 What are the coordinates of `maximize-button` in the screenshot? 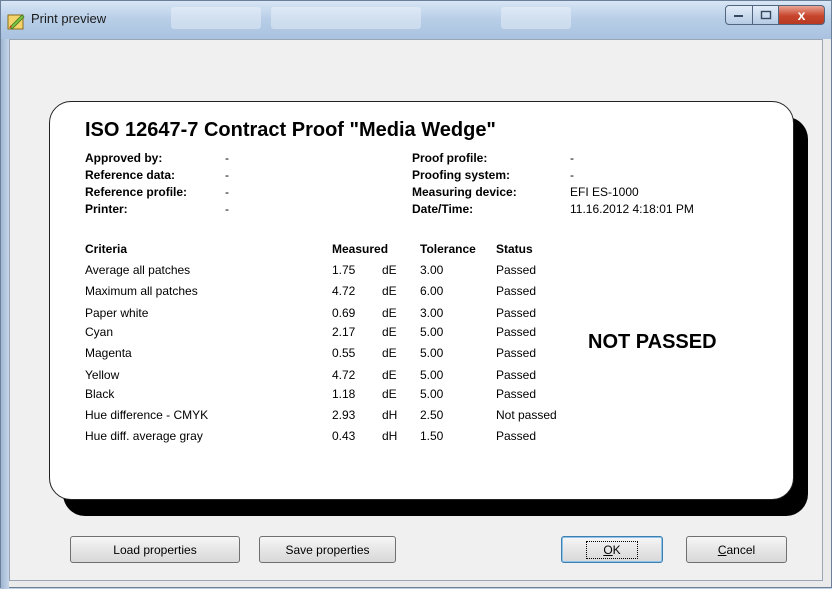 It's located at (766, 15).